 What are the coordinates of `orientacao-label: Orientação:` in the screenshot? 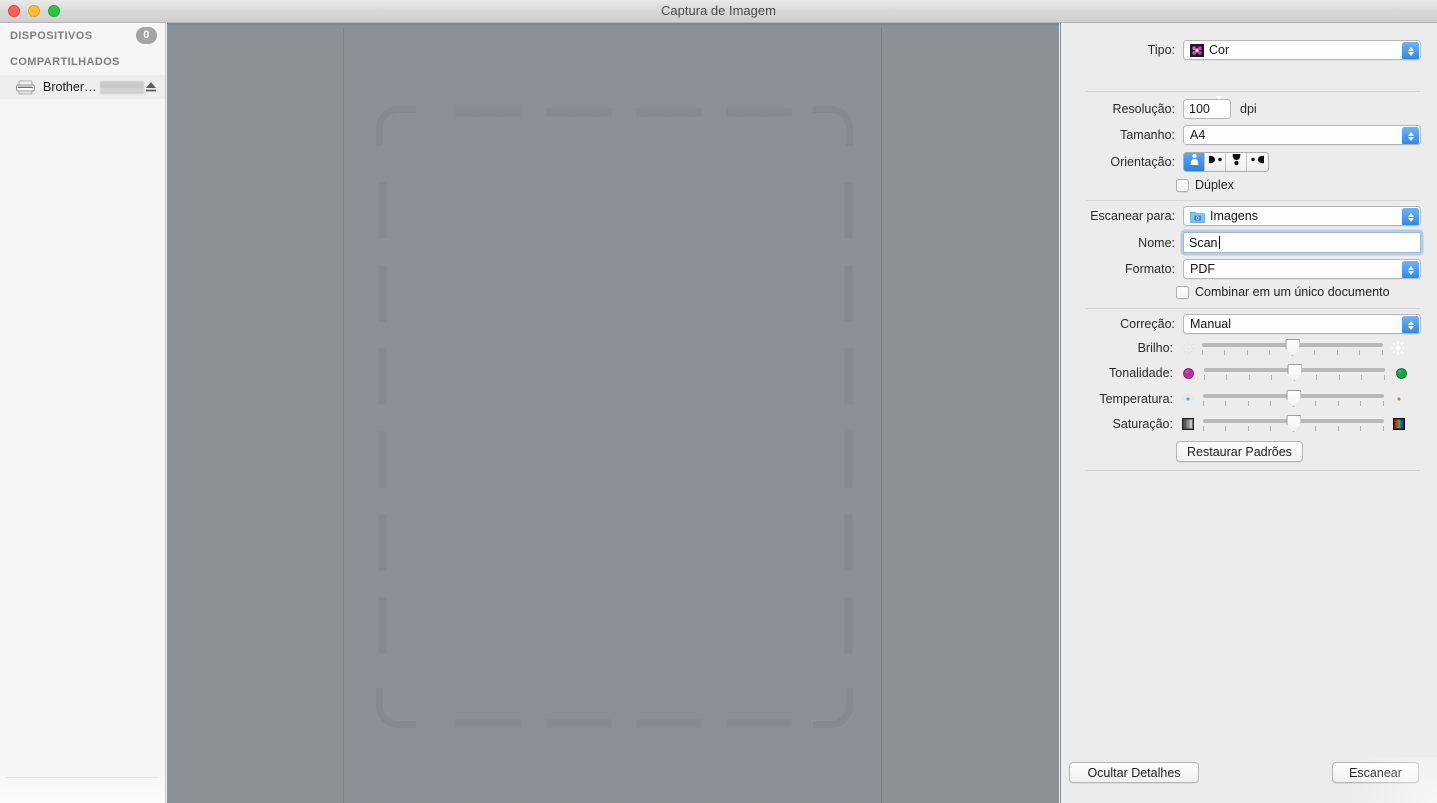 It's located at (1142, 162).